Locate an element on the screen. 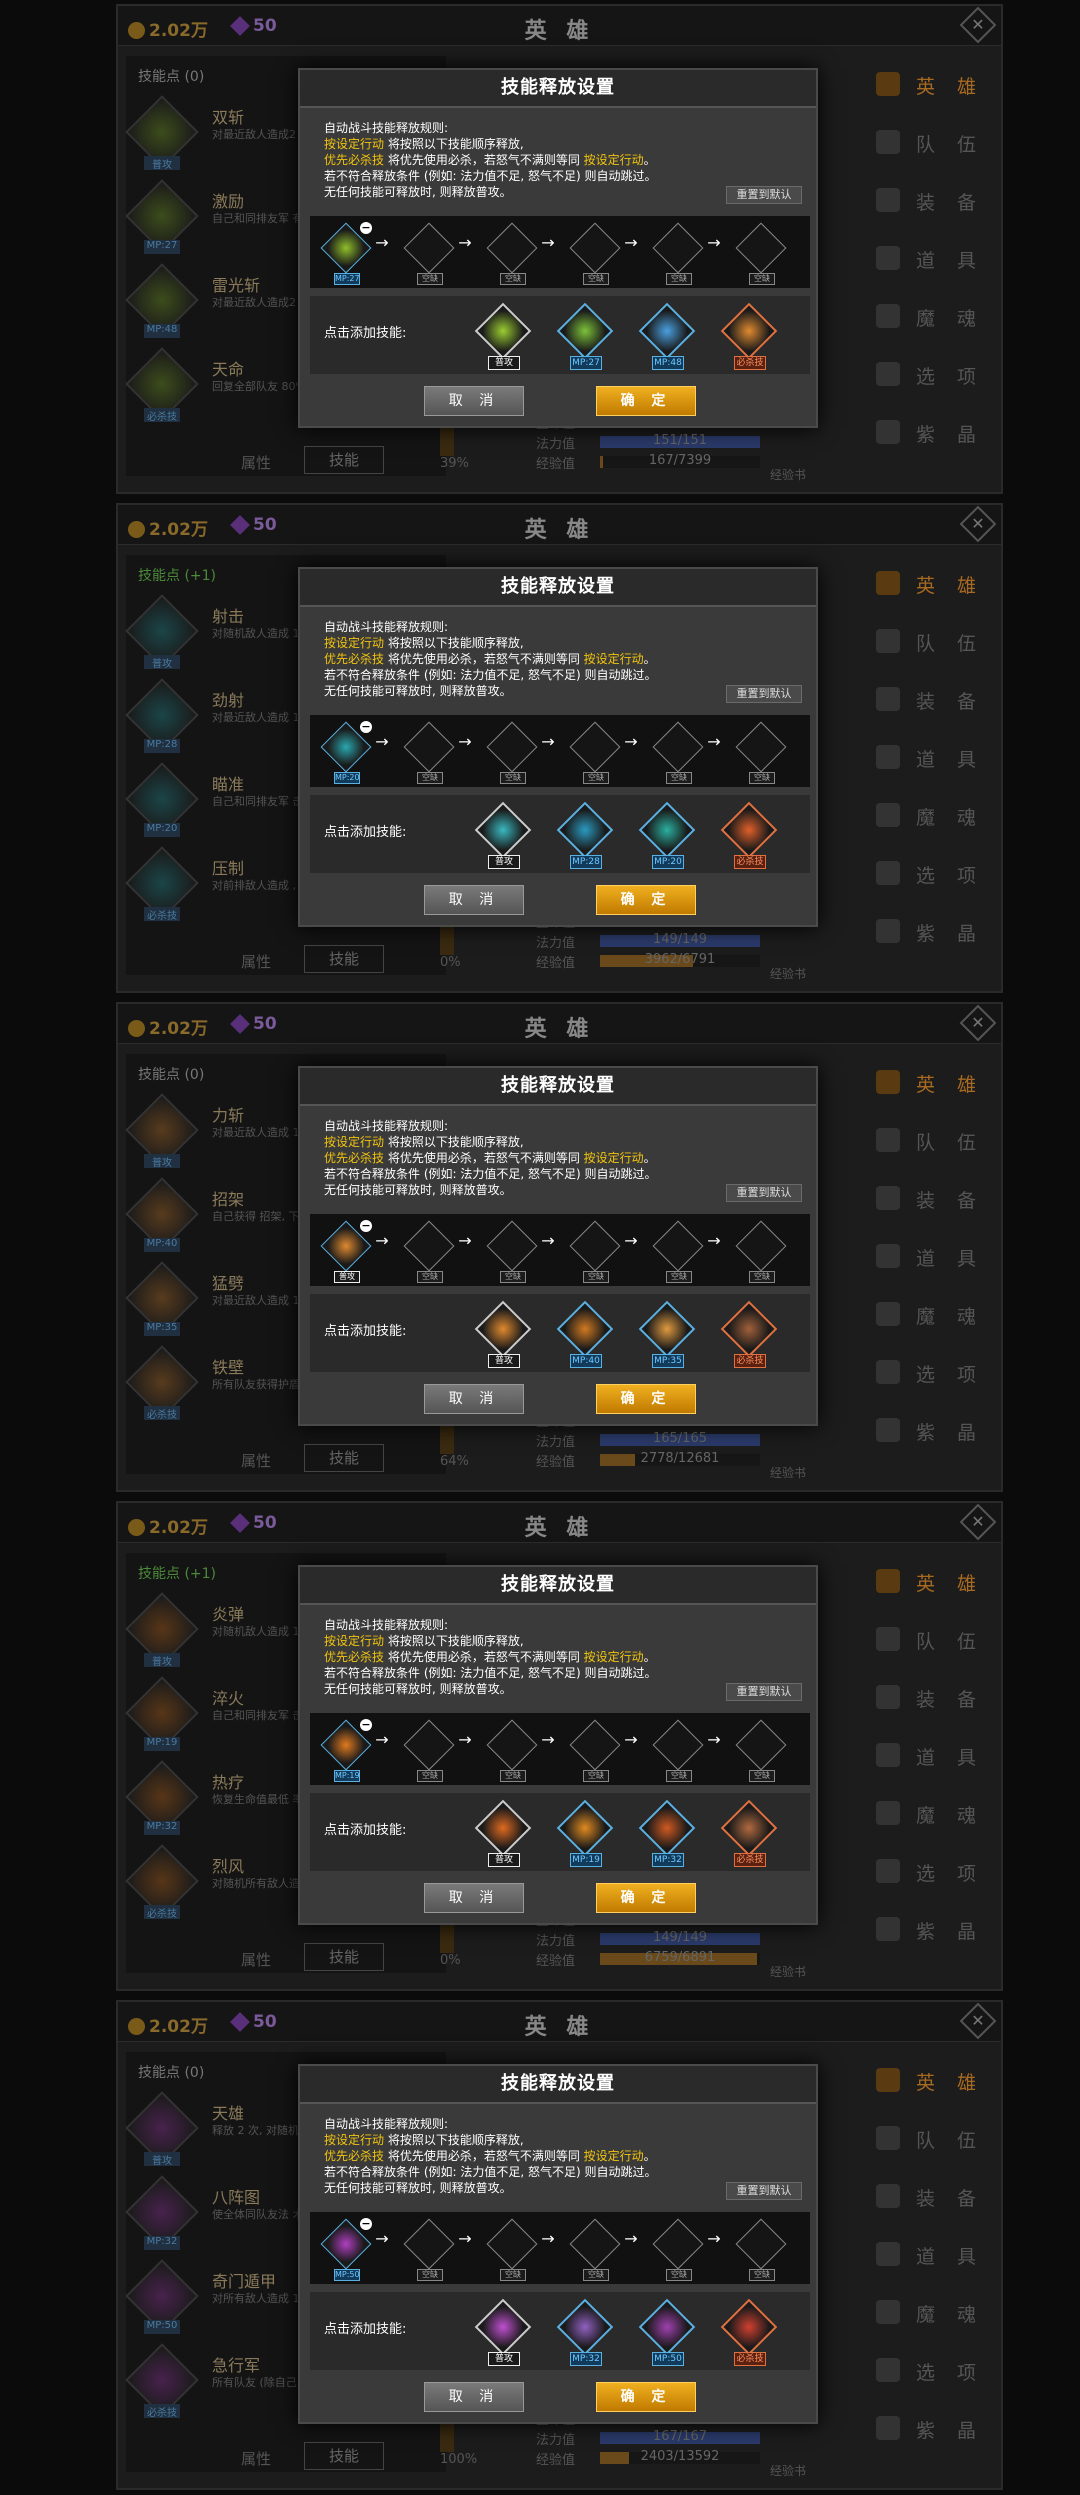 Image resolution: width=1080 pixels, height=2495 pixels. add-skill-option: MP:40 is located at coordinates (585, 1334).